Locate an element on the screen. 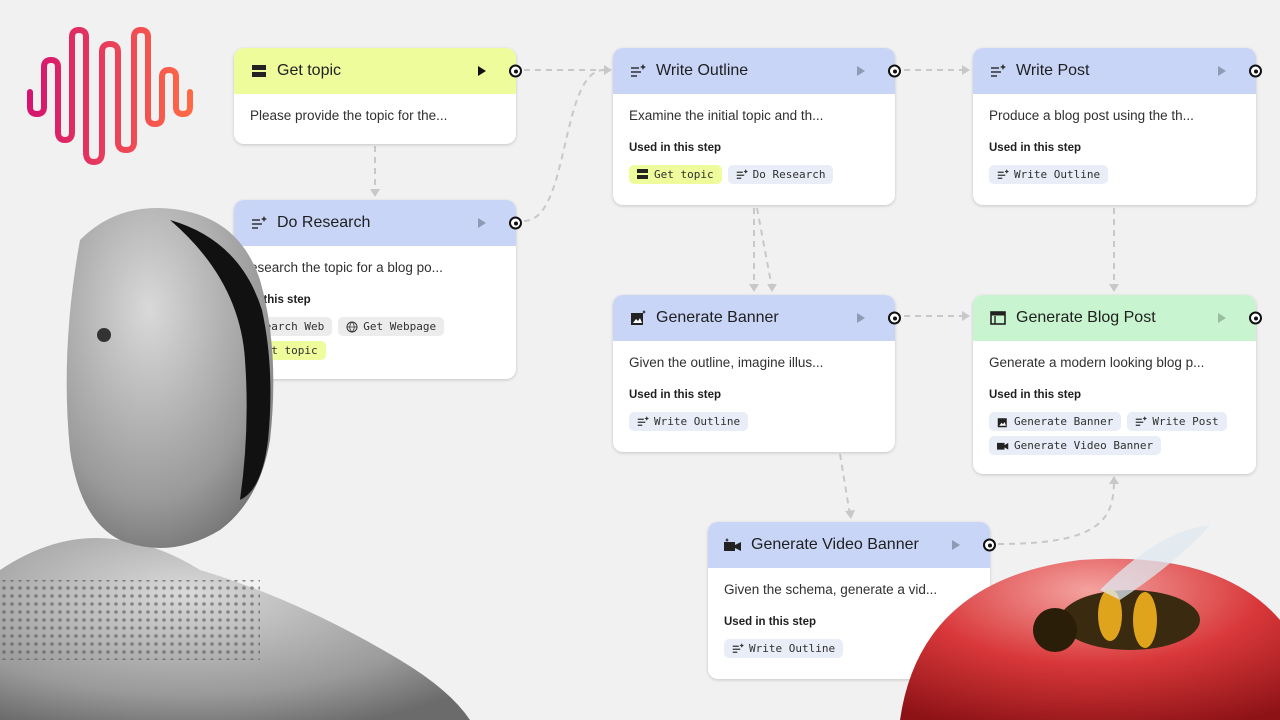 This screenshot has height=720, width=1280. bee-on-apple-image is located at coordinates (1090, 622).